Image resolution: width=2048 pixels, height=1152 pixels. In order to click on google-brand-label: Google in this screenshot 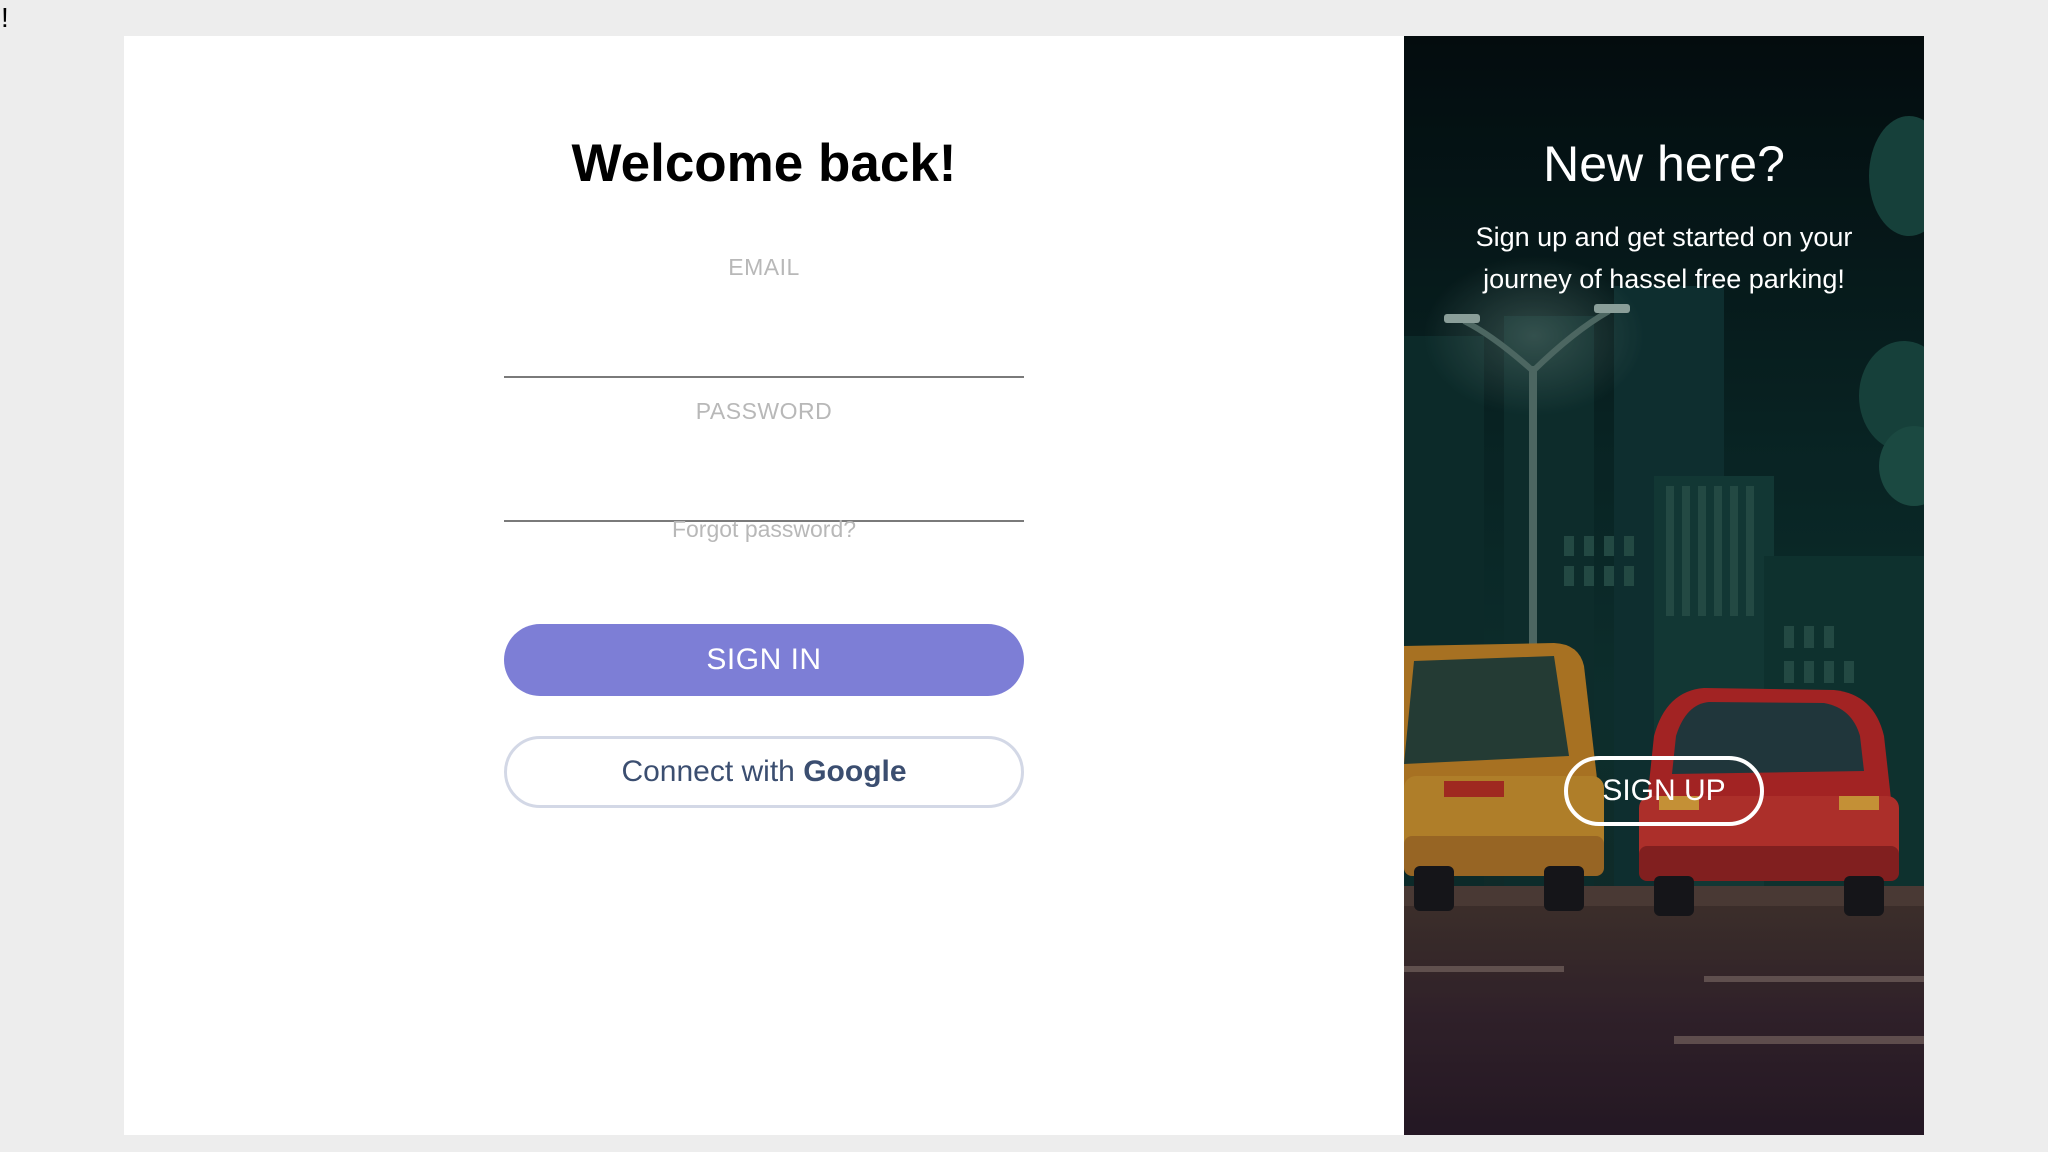, I will do `click(855, 771)`.